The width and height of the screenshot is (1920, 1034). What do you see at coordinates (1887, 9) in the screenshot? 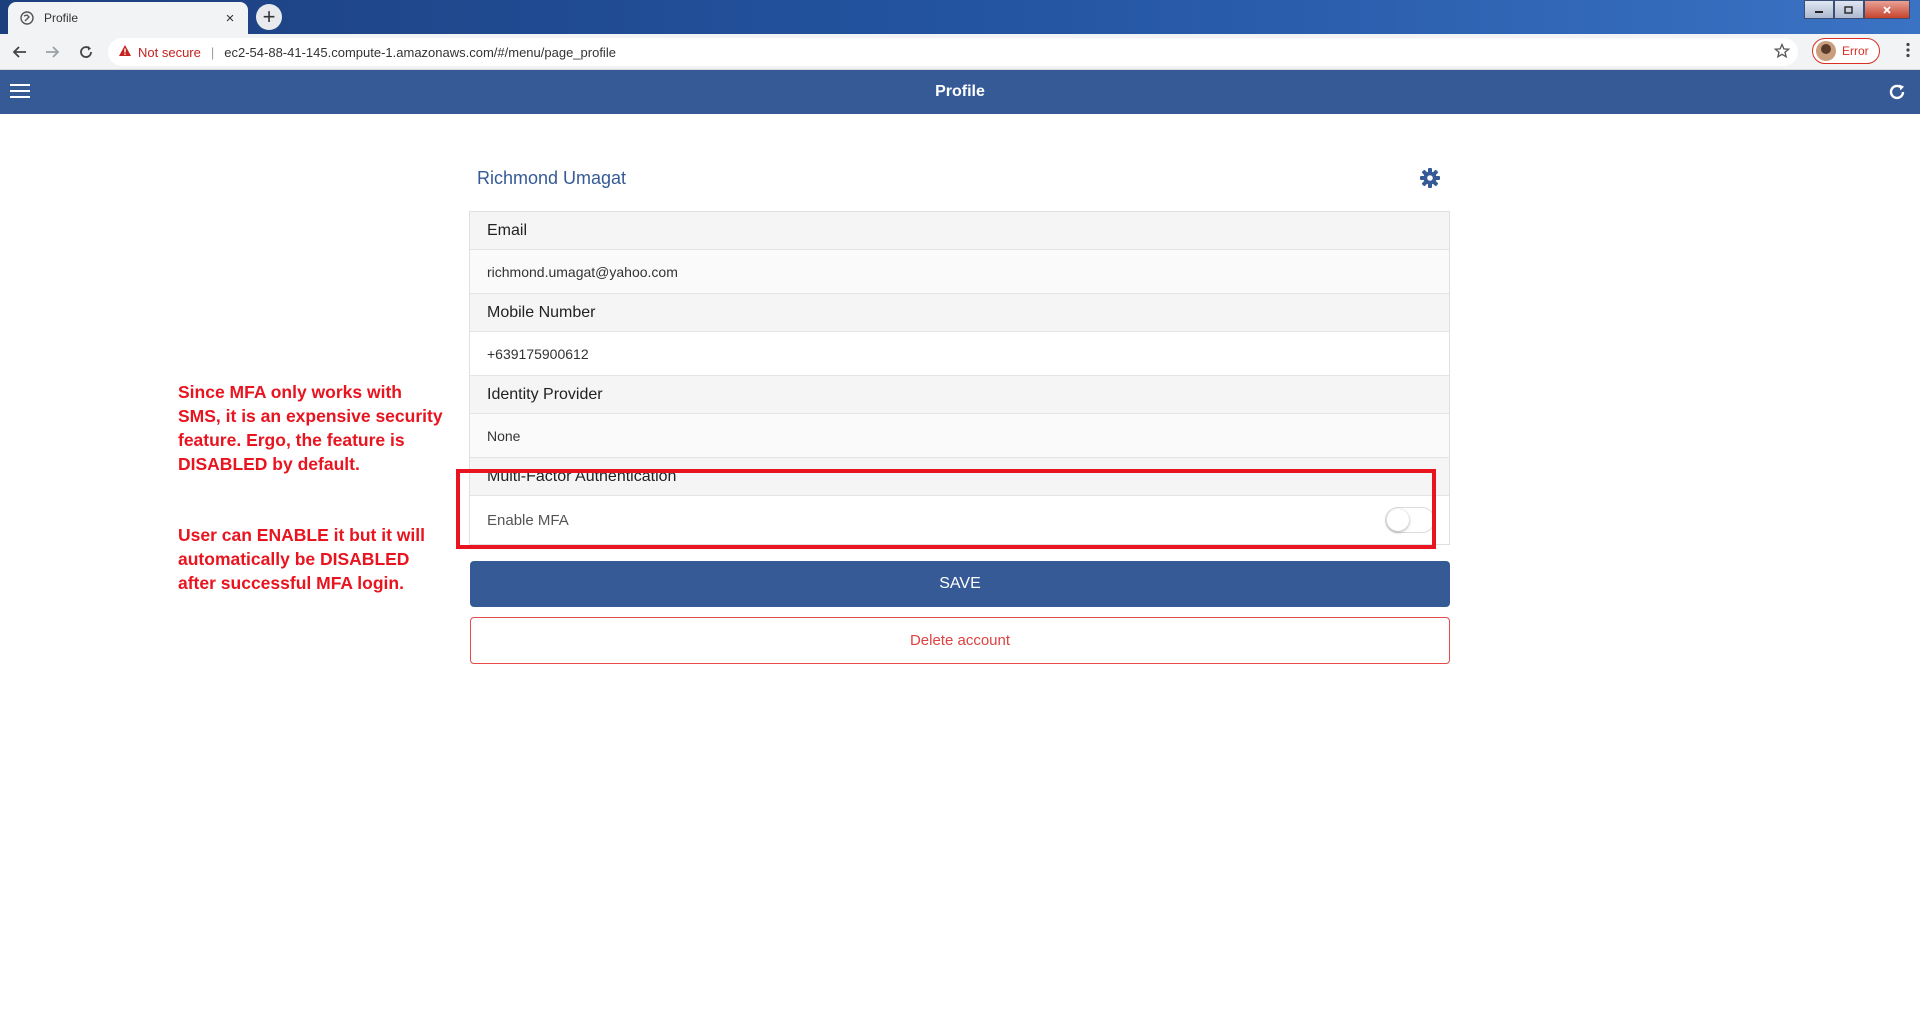
I see `close-window-icon` at bounding box center [1887, 9].